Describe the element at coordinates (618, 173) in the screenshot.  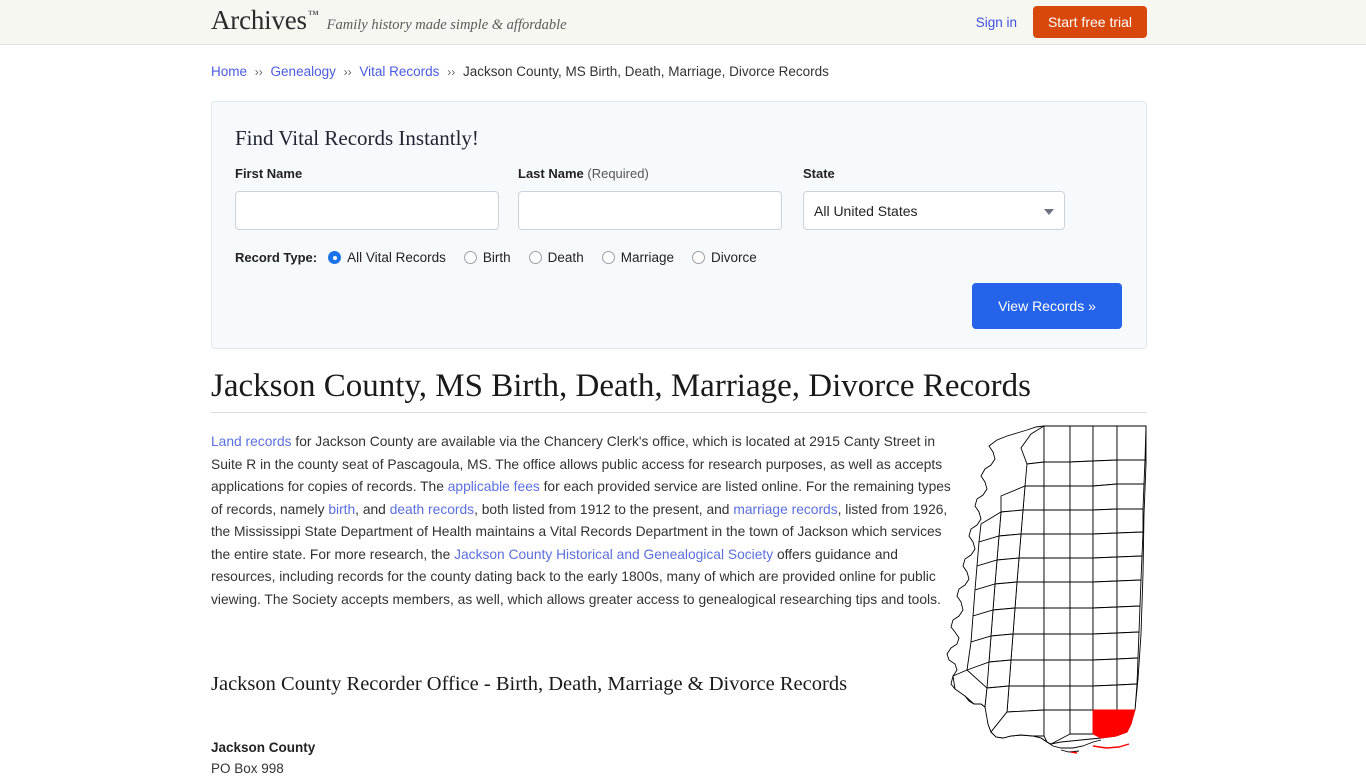
I see `last-name-required-note: (Required)` at that location.